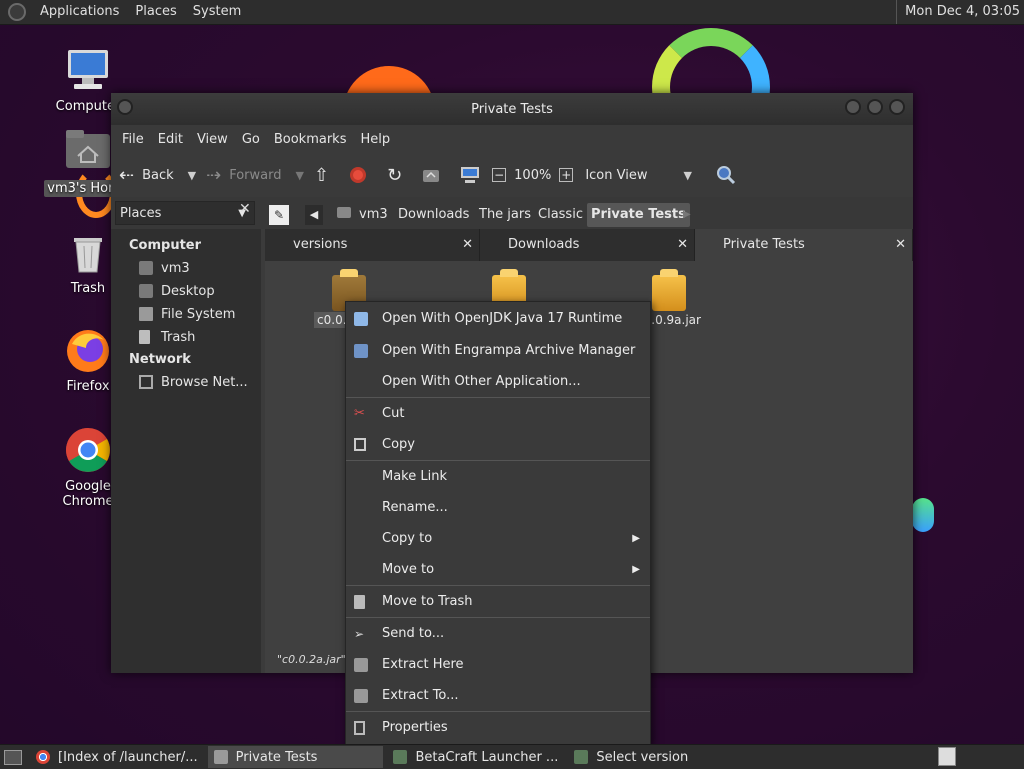 The width and height of the screenshot is (1024, 769). Describe the element at coordinates (186, 291) in the screenshot. I see `sidebar-item-desktop: Desktop` at that location.